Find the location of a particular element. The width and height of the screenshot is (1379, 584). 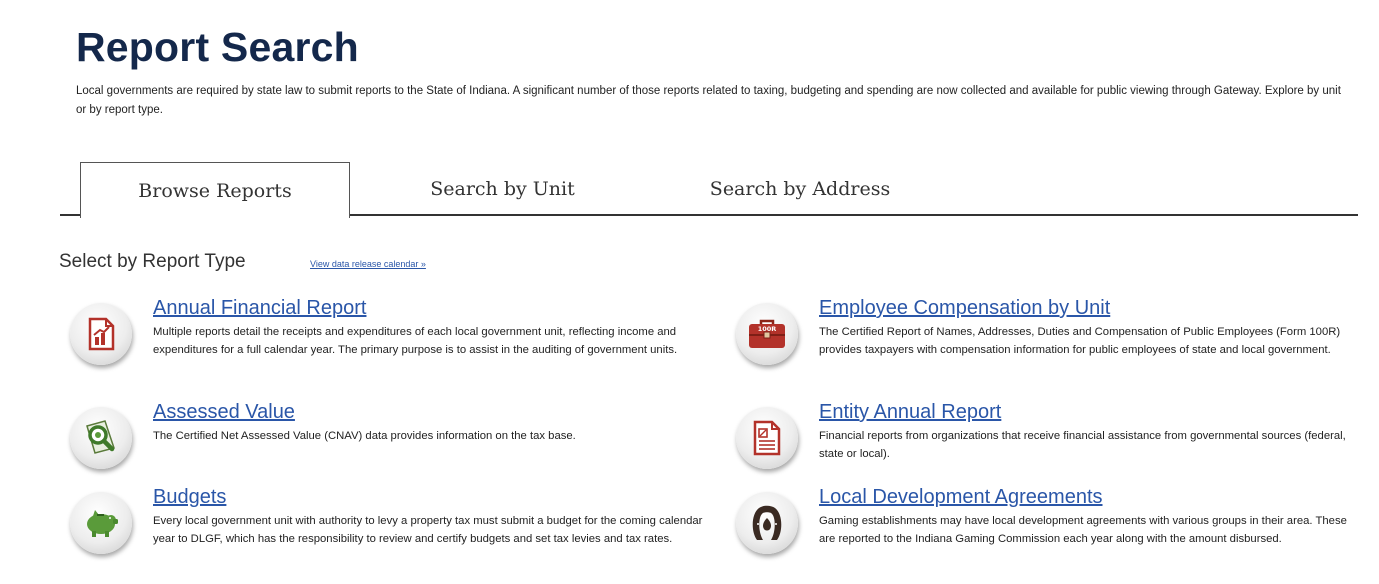

calendar-link: View data release calendar » is located at coordinates (368, 264).